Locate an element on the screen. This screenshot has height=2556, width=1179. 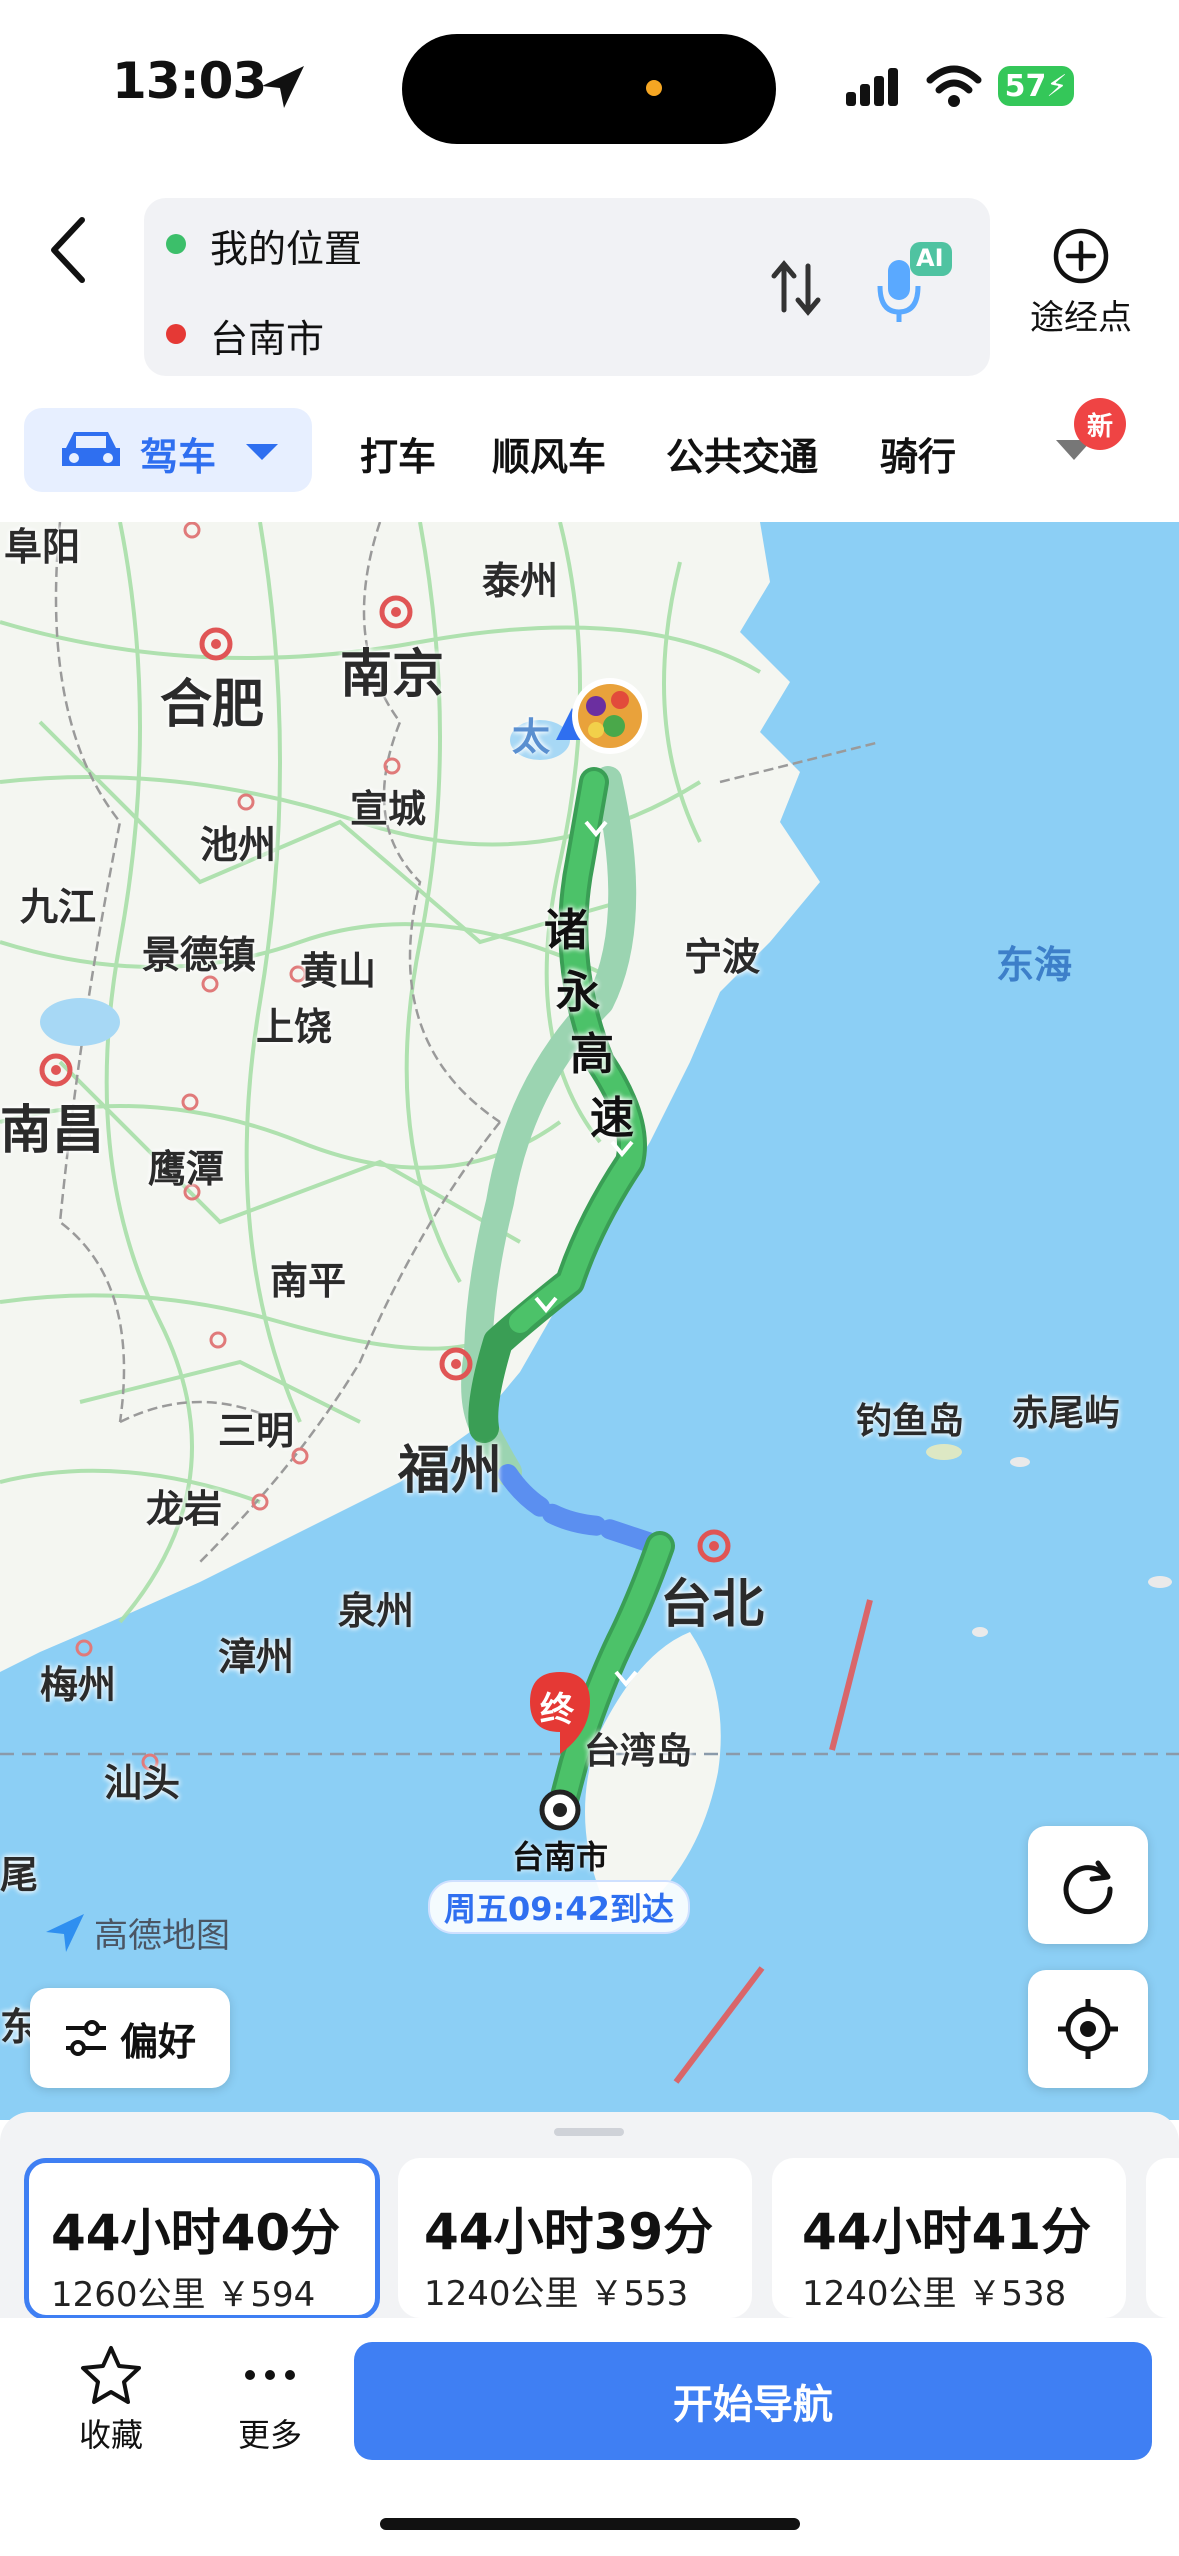
map-label-yingtan: 鹰潭 is located at coordinates (186, 1169).